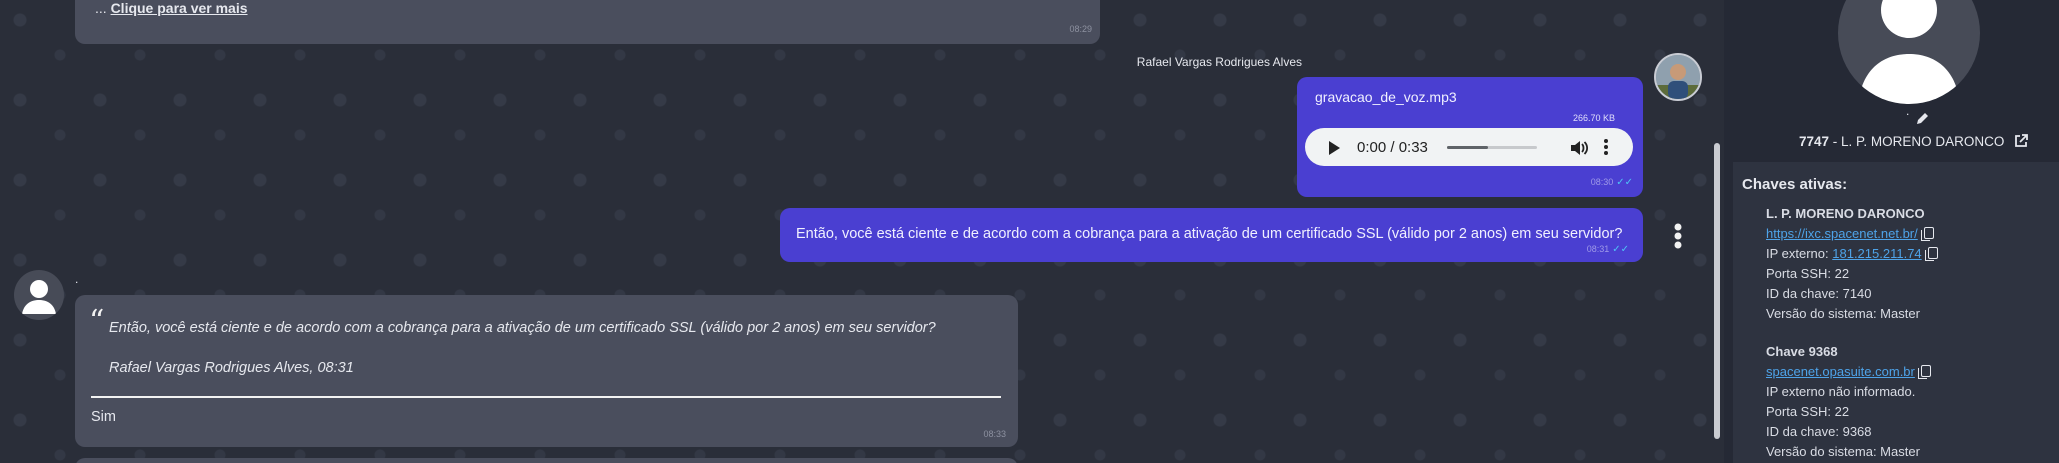 Image resolution: width=2059 pixels, height=463 pixels. What do you see at coordinates (1717, 291) in the screenshot?
I see `scrollbar-thumb` at bounding box center [1717, 291].